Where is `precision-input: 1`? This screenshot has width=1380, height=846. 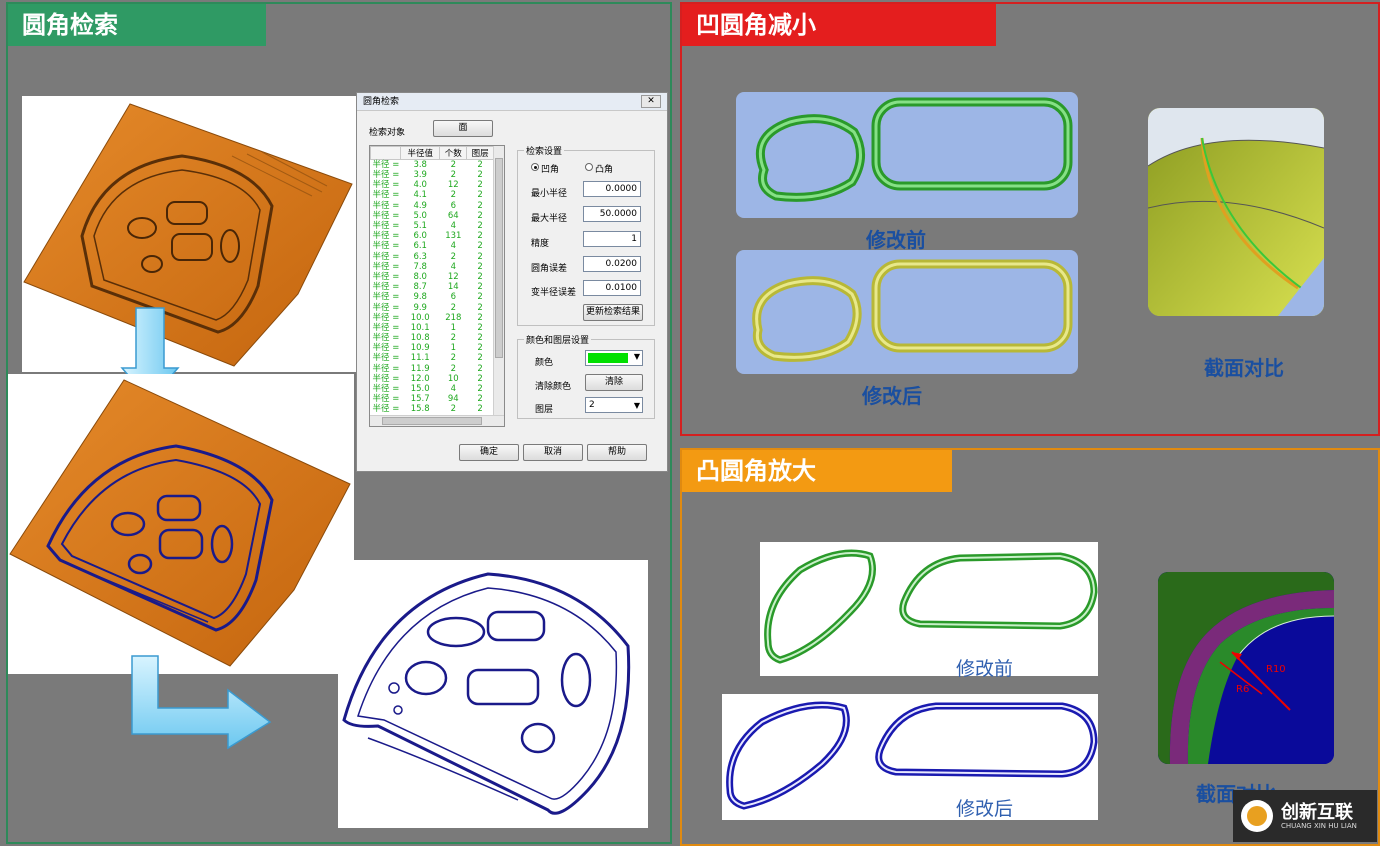 precision-input: 1 is located at coordinates (612, 239).